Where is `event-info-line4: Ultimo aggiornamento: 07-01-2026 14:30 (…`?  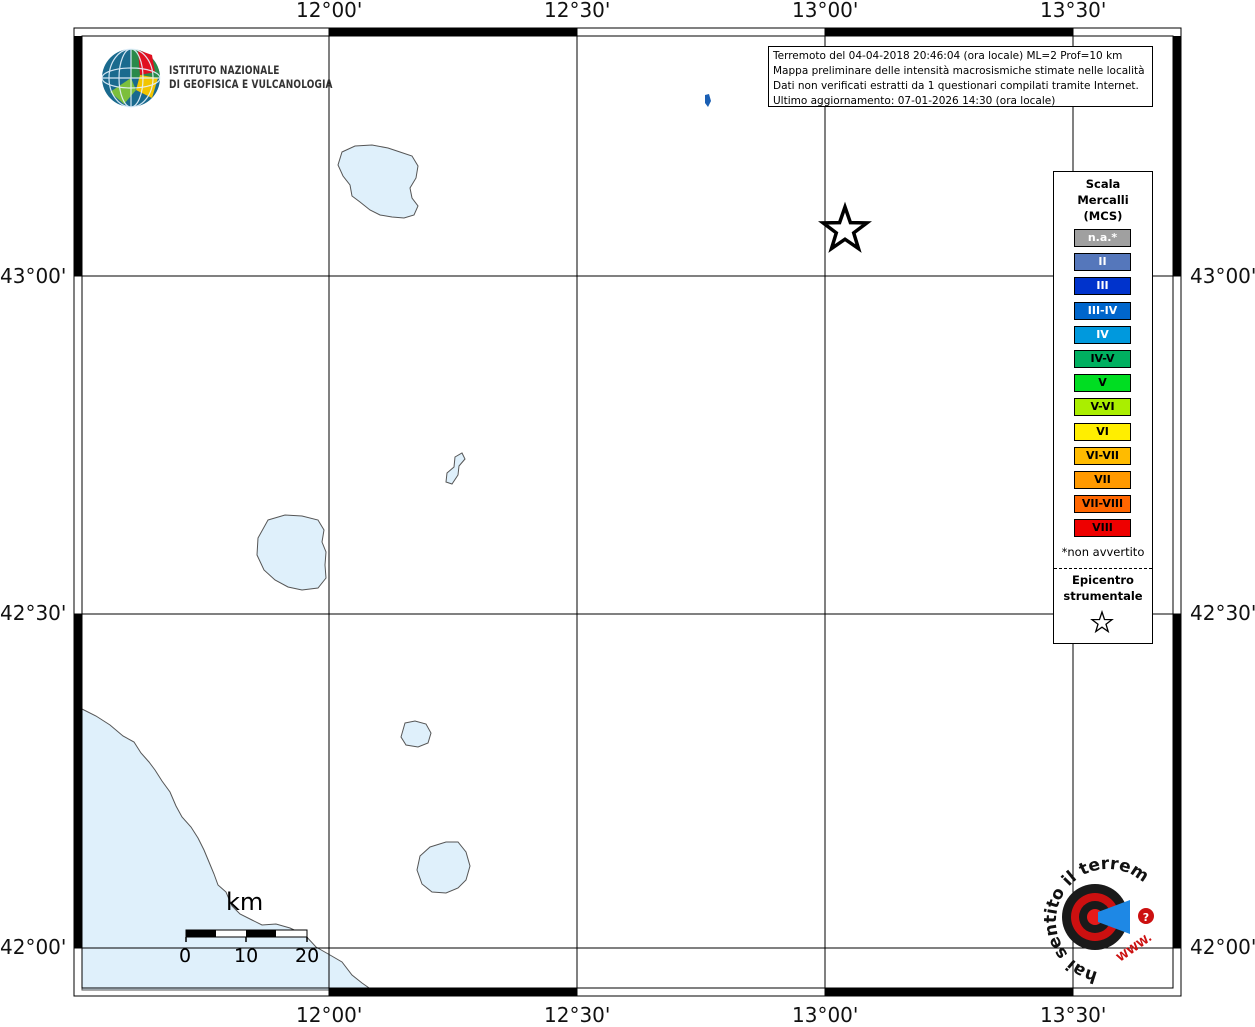 event-info-line4: Ultimo aggiornamento: 07-01-2026 14:30 (… is located at coordinates (914, 101).